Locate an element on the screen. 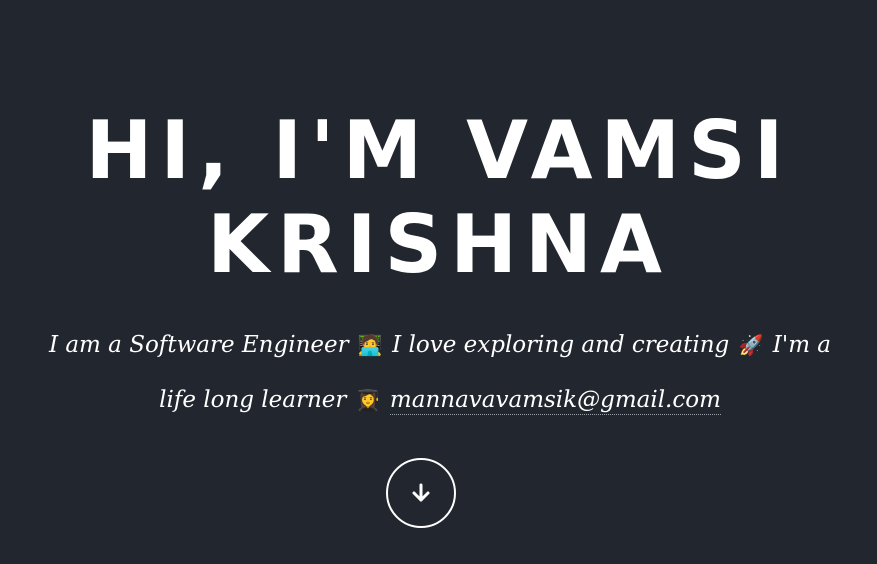 The width and height of the screenshot is (877, 564). technologist-emoji-icon: 🧑‍💻 is located at coordinates (370, 345).